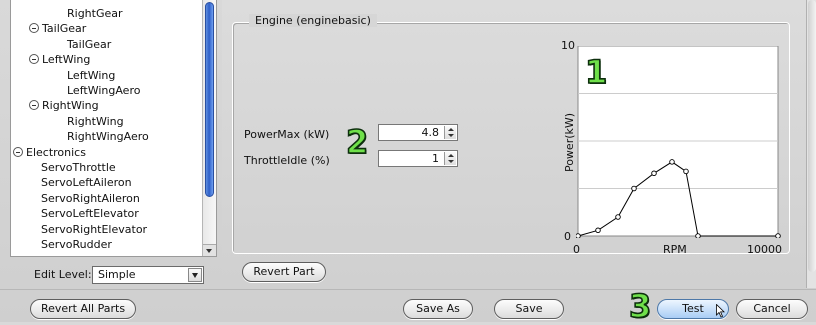 The height and width of the screenshot is (325, 816). What do you see at coordinates (287, 160) in the screenshot?
I see `throttle-idle-label: ThrottleIdle (%)` at bounding box center [287, 160].